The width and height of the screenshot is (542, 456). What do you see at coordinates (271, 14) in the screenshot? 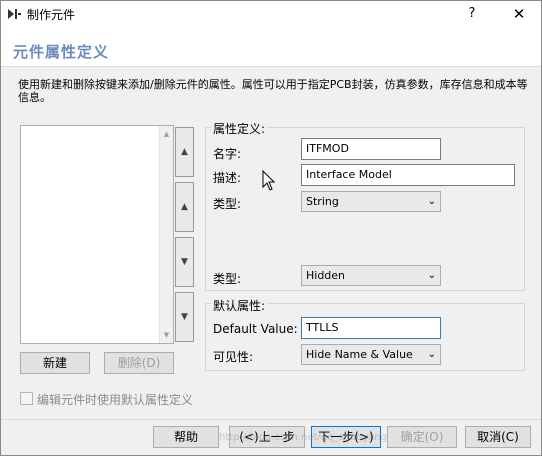
I see `title-bar: 制作元件 ? ✕` at bounding box center [271, 14].